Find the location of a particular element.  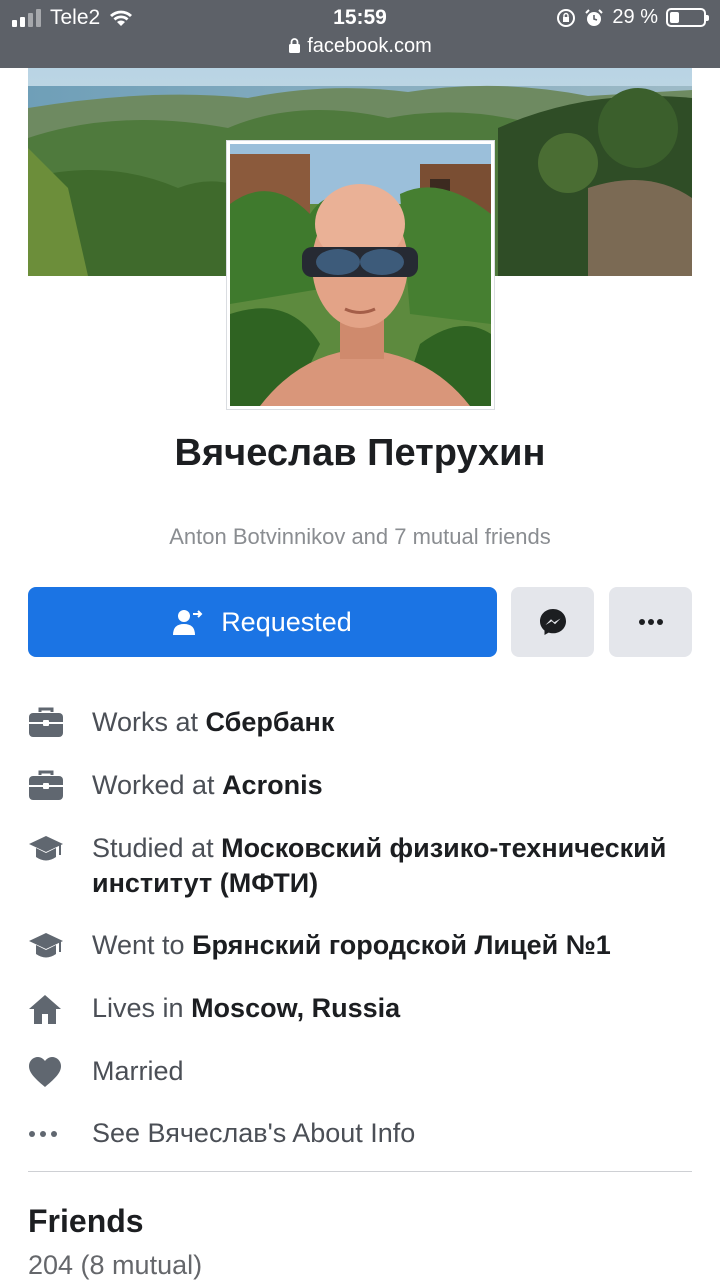

battery-icon is located at coordinates (687, 17).